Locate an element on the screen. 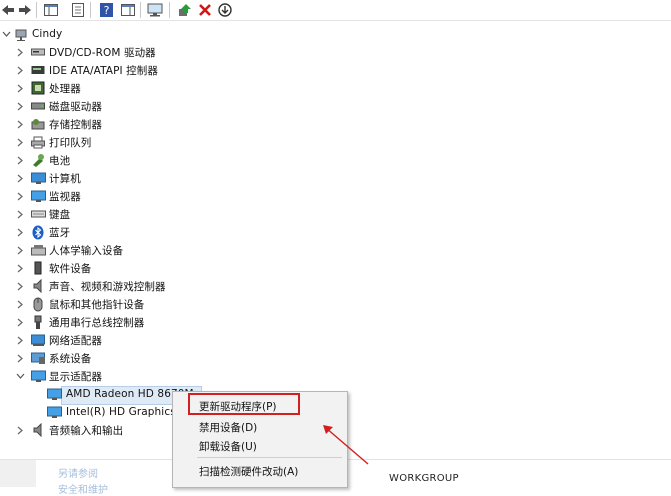  menu-item-disable-device: 禁用设备(D) is located at coordinates (228, 427).